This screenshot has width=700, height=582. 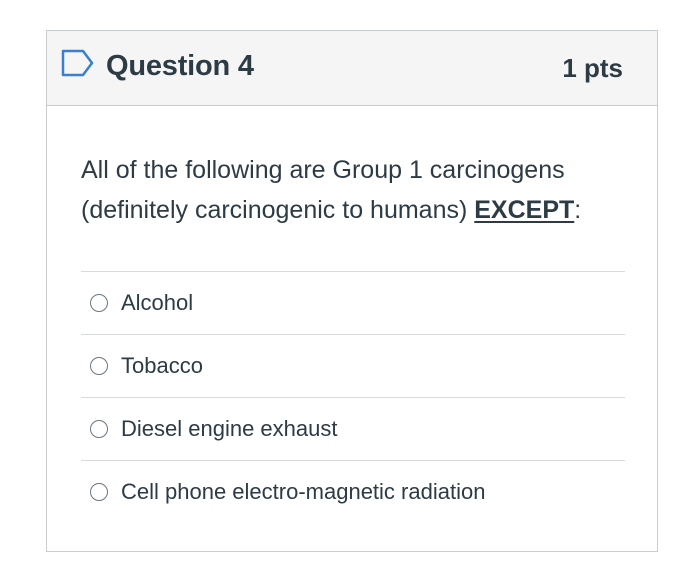 What do you see at coordinates (78, 63) in the screenshot?
I see `flag-outline-icon` at bounding box center [78, 63].